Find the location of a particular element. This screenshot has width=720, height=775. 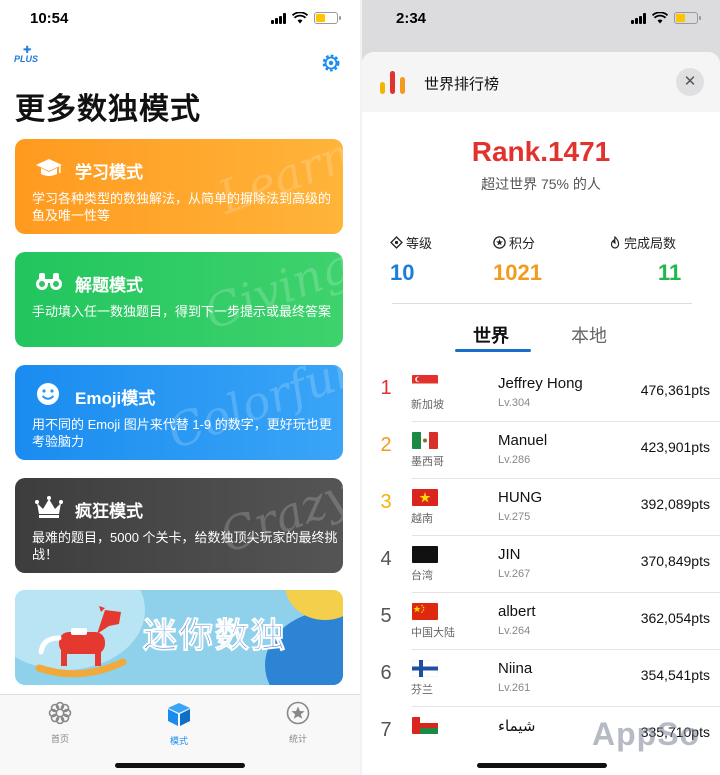

bar-chart-icon is located at coordinates (392, 82).